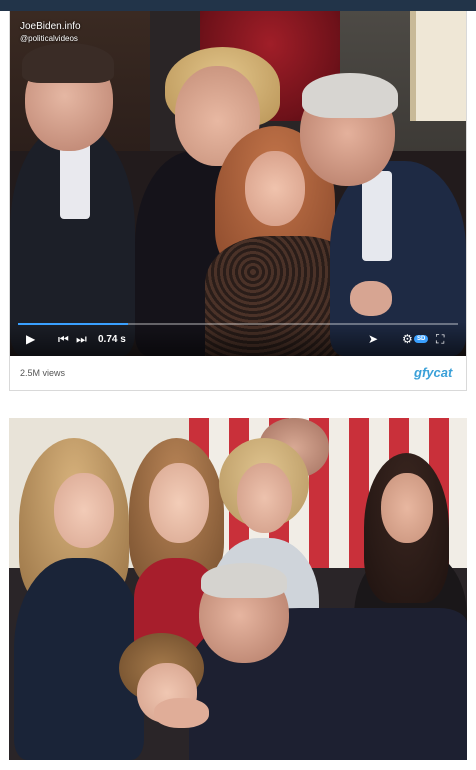 The image size is (476, 770). I want to click on settings-gear-icon: ⚙, so click(407, 339).